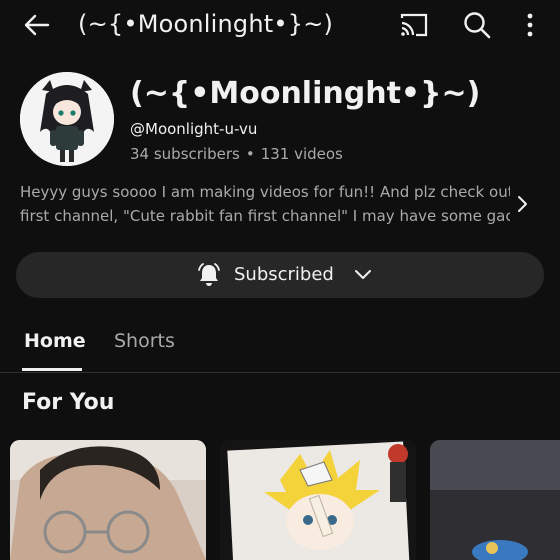  I want to click on tab-shorts: Shorts, so click(144, 341).